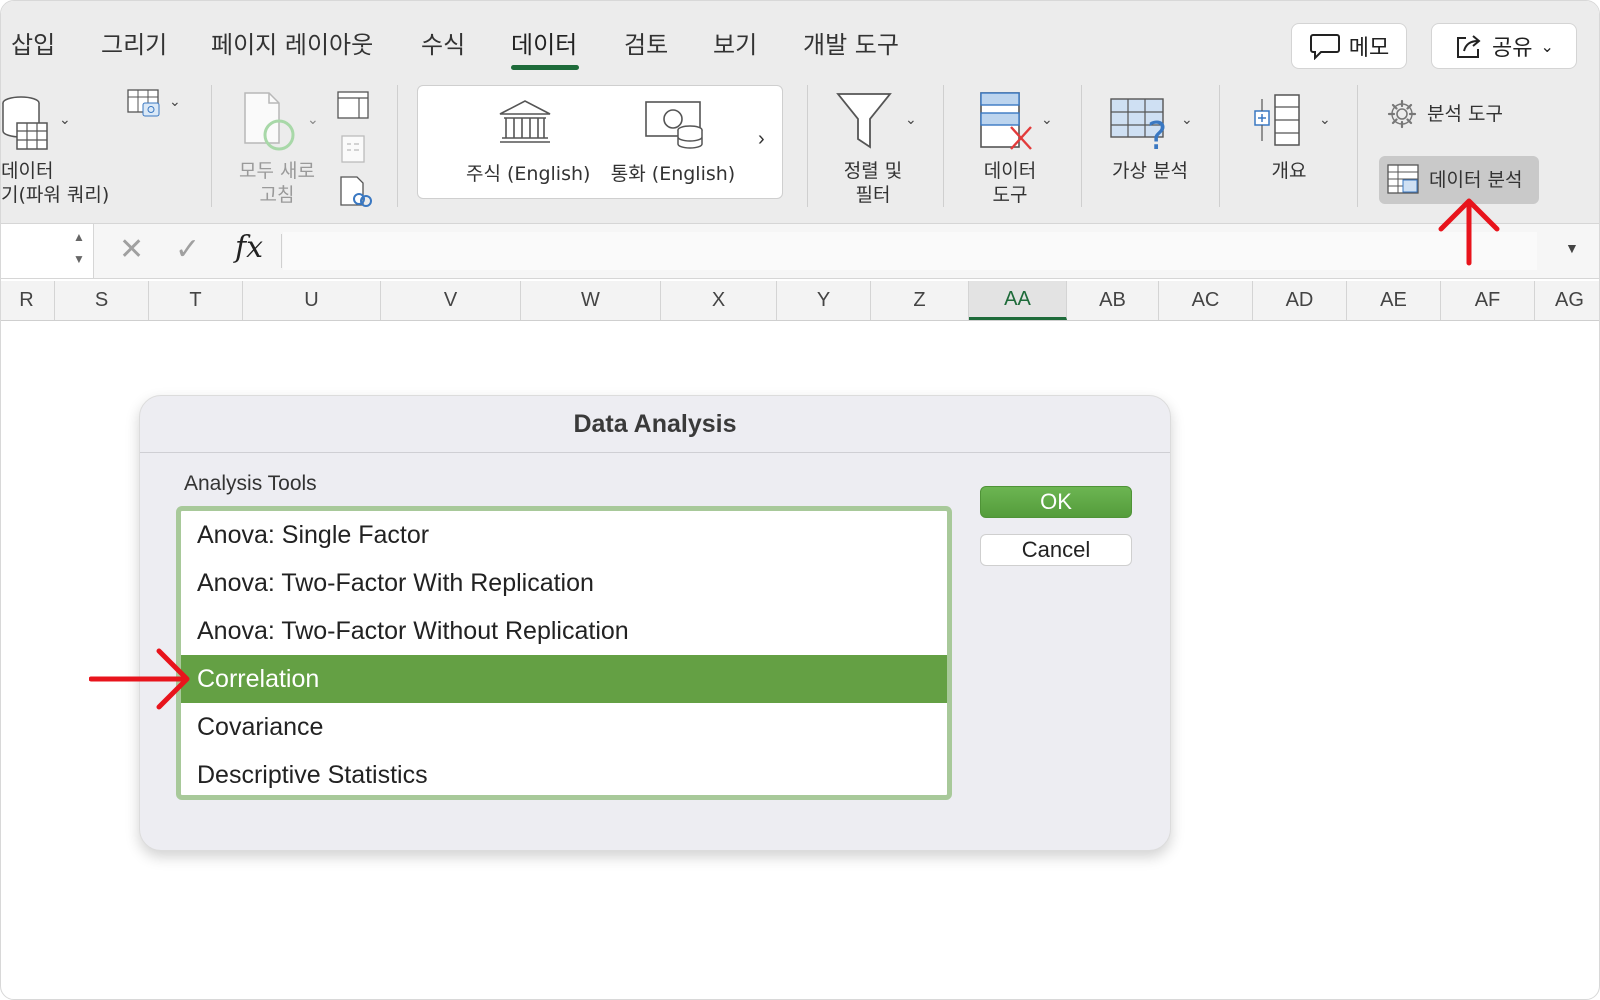  Describe the element at coordinates (1010, 183) in the screenshot. I see `data-tools-label: 데이터 도구` at that location.